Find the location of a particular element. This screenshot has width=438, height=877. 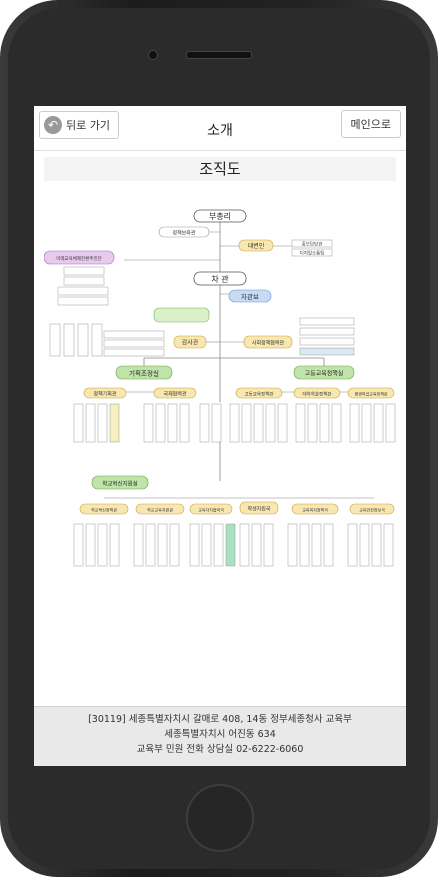

main-button: 메인으로 is located at coordinates (370, 124).